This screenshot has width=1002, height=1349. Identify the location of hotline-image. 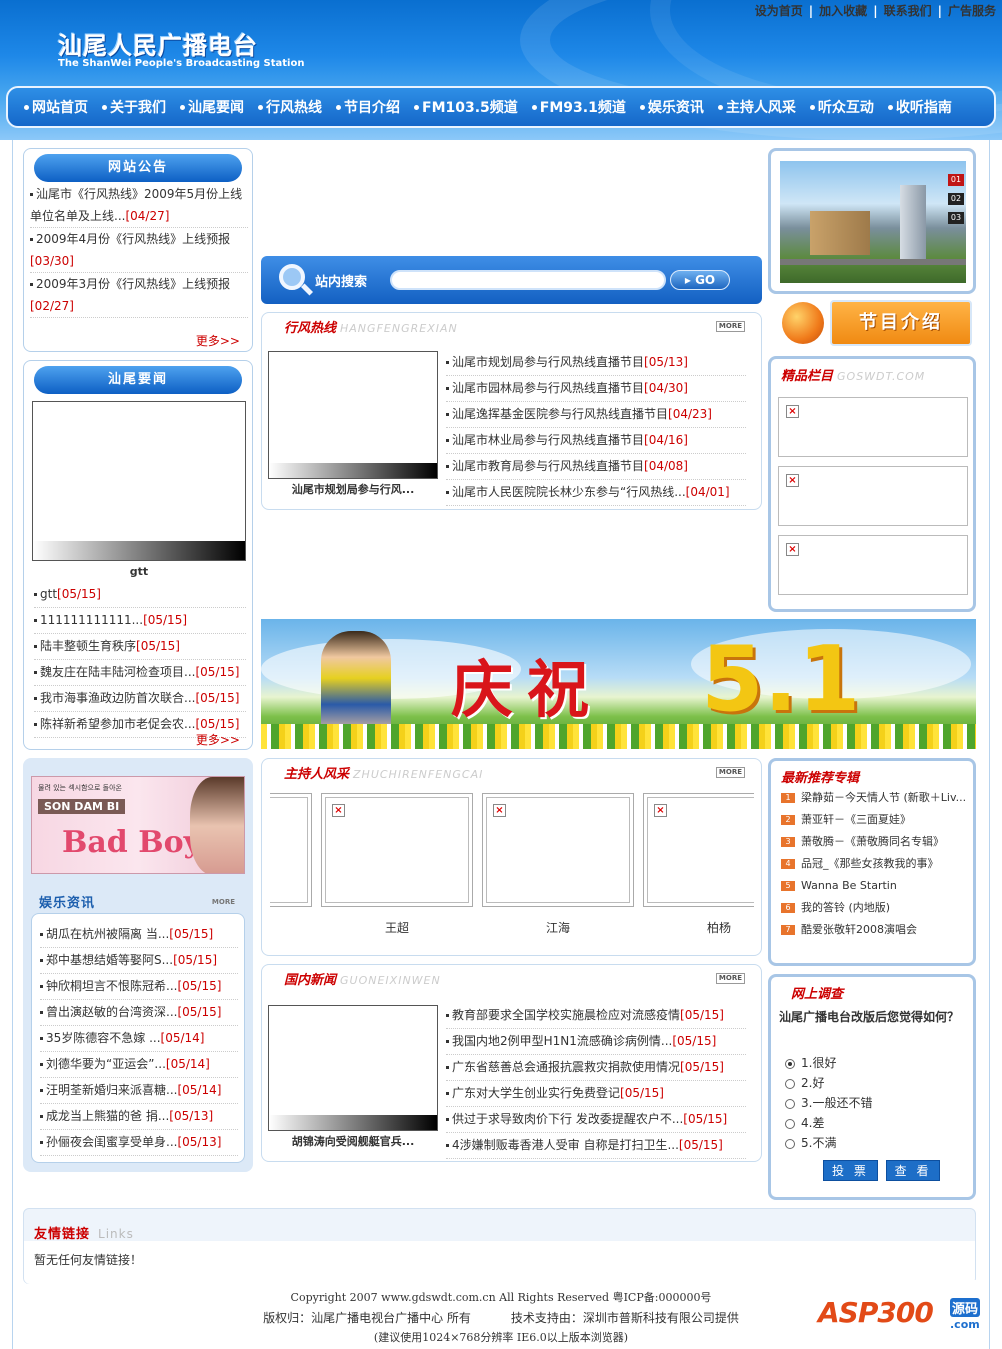
(353, 415).